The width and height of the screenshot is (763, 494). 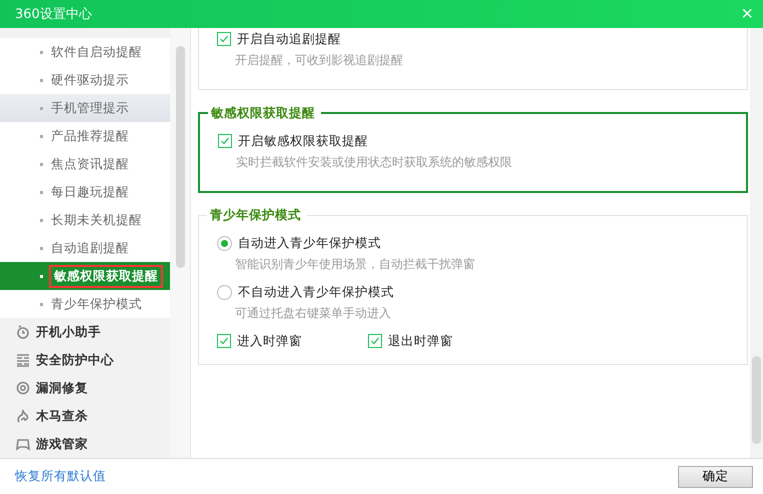 What do you see at coordinates (96, 52) in the screenshot?
I see `sidebar-item-label: 软件自启动提醒` at bounding box center [96, 52].